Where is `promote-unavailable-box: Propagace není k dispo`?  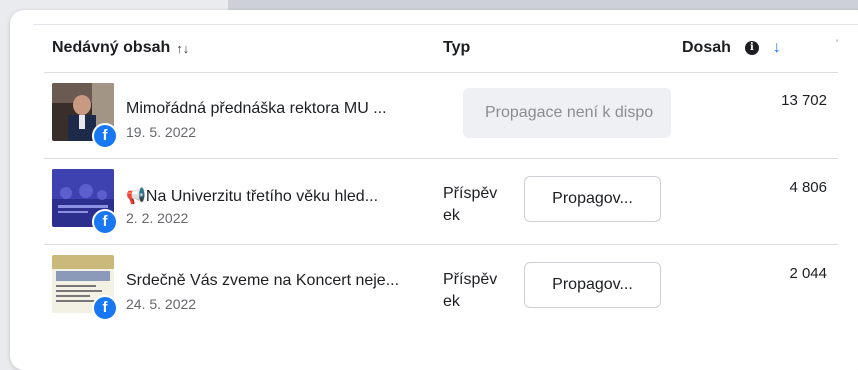
promote-unavailable-box: Propagace není k dispo is located at coordinates (567, 113).